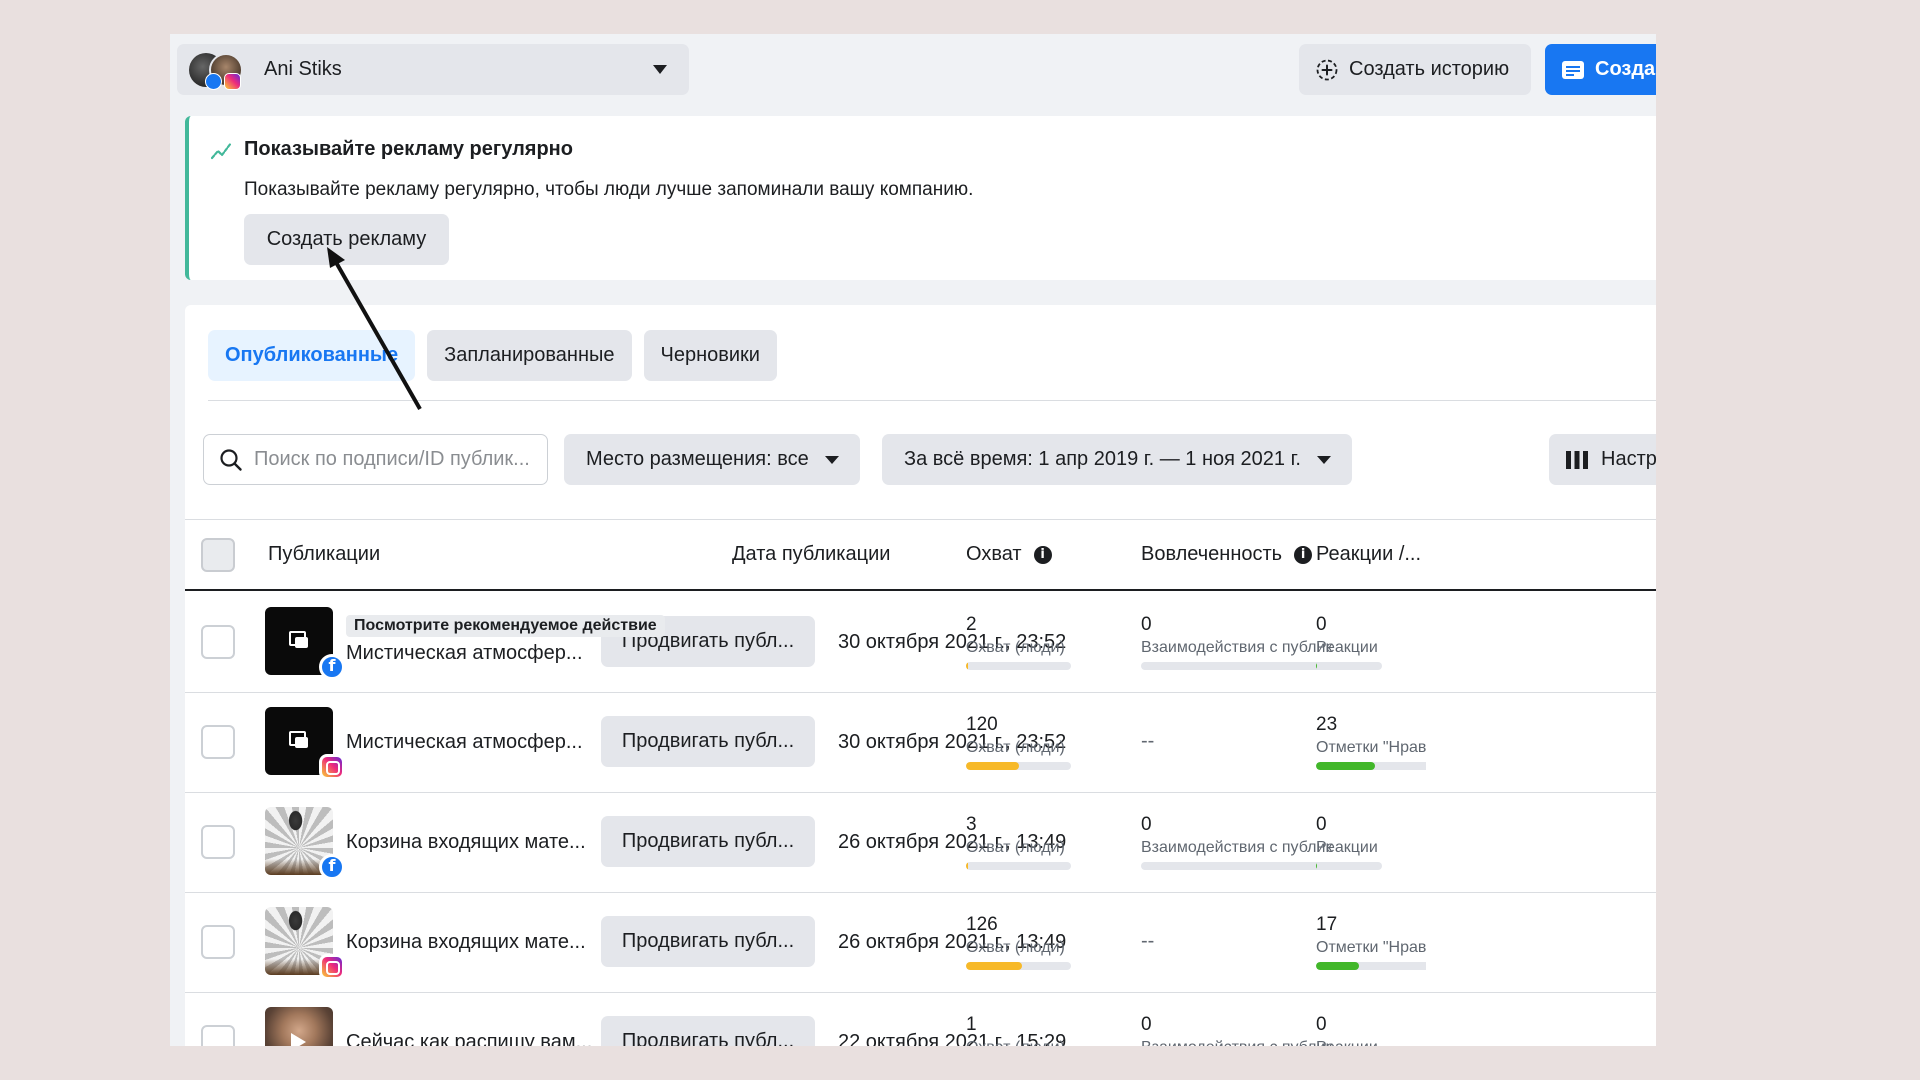 The height and width of the screenshot is (1080, 1920). Describe the element at coordinates (971, 1024) in the screenshot. I see `reach-value: 1` at that location.